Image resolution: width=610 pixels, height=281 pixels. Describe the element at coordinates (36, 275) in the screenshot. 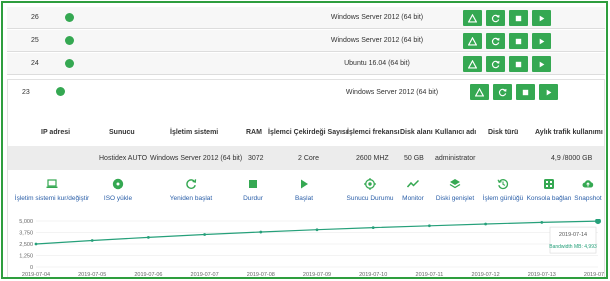

I see `x-tick-label: 2019-07-04` at that location.